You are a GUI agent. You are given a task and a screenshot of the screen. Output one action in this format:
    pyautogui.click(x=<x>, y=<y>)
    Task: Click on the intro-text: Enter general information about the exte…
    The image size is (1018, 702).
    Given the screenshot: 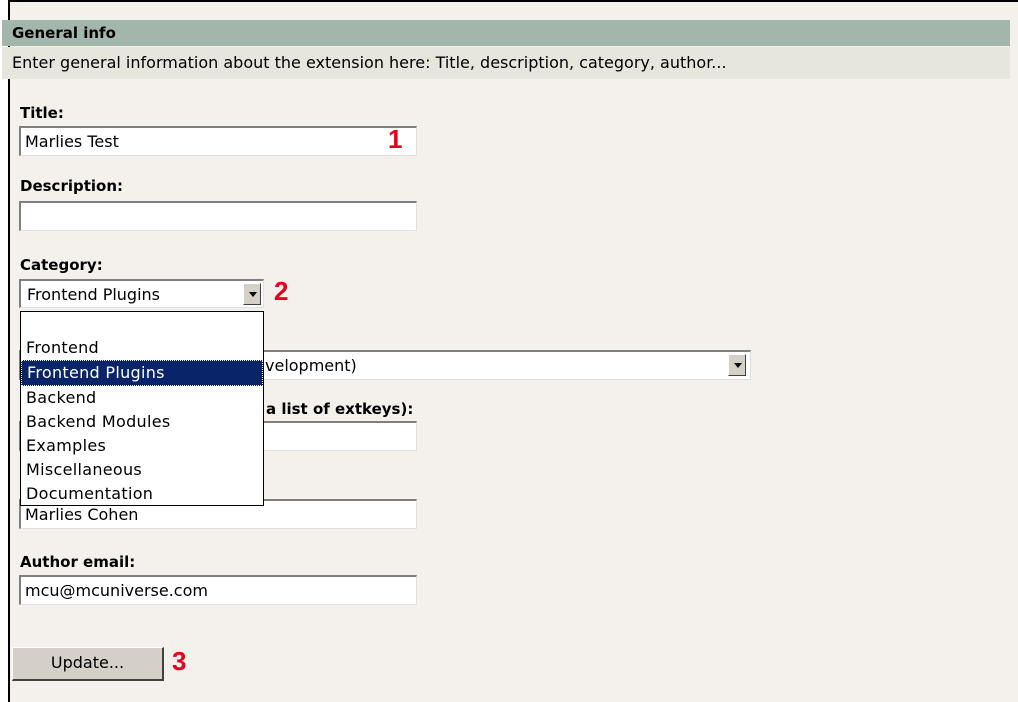 What is the action you would take?
    pyautogui.click(x=506, y=63)
    